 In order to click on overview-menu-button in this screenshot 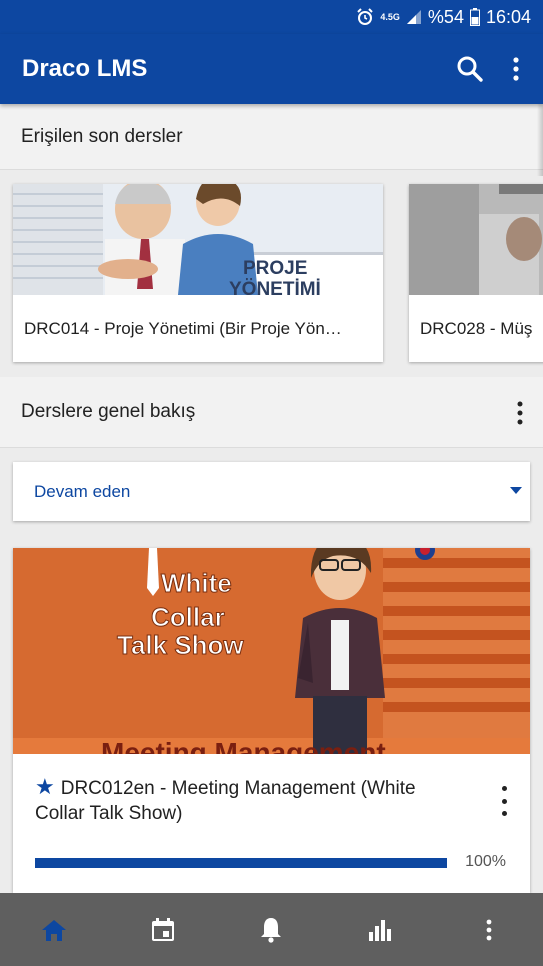, I will do `click(520, 413)`.